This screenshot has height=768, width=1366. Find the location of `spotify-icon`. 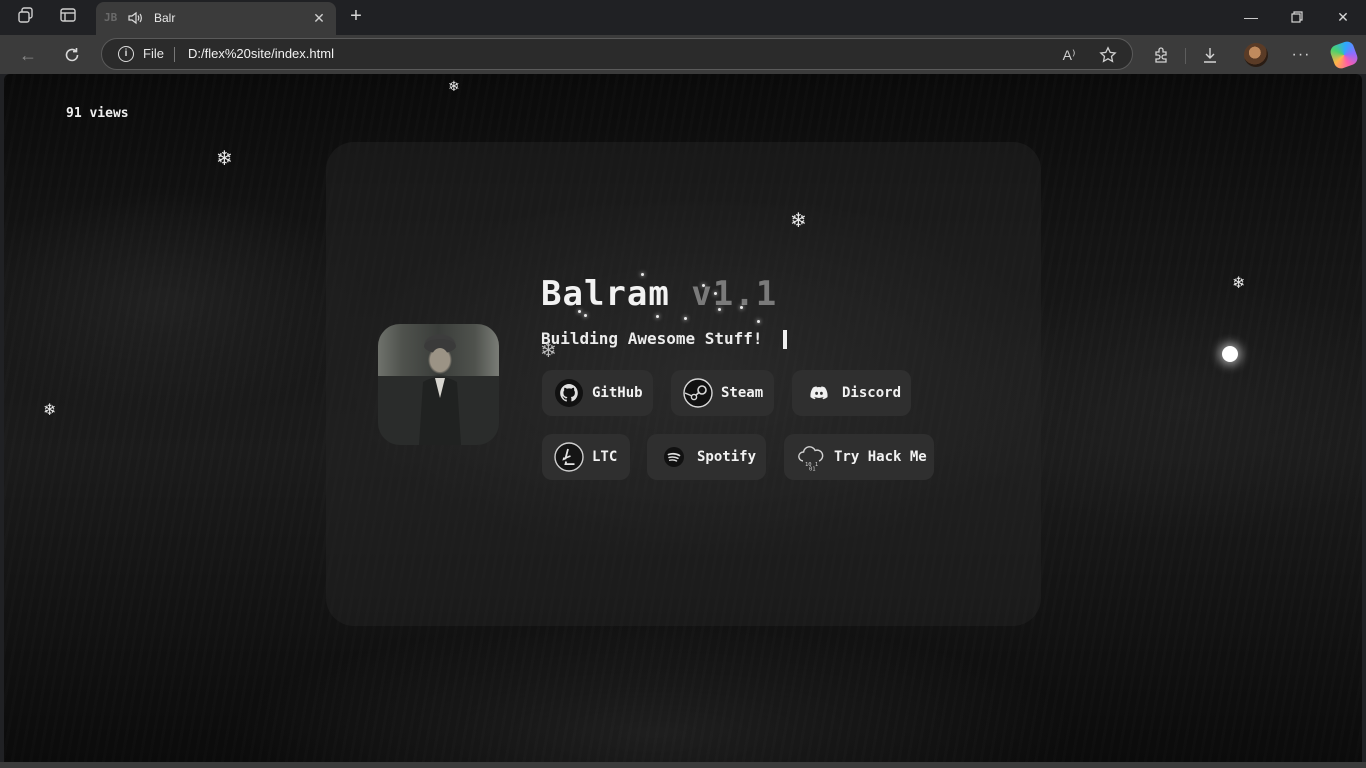

spotify-icon is located at coordinates (674, 457).